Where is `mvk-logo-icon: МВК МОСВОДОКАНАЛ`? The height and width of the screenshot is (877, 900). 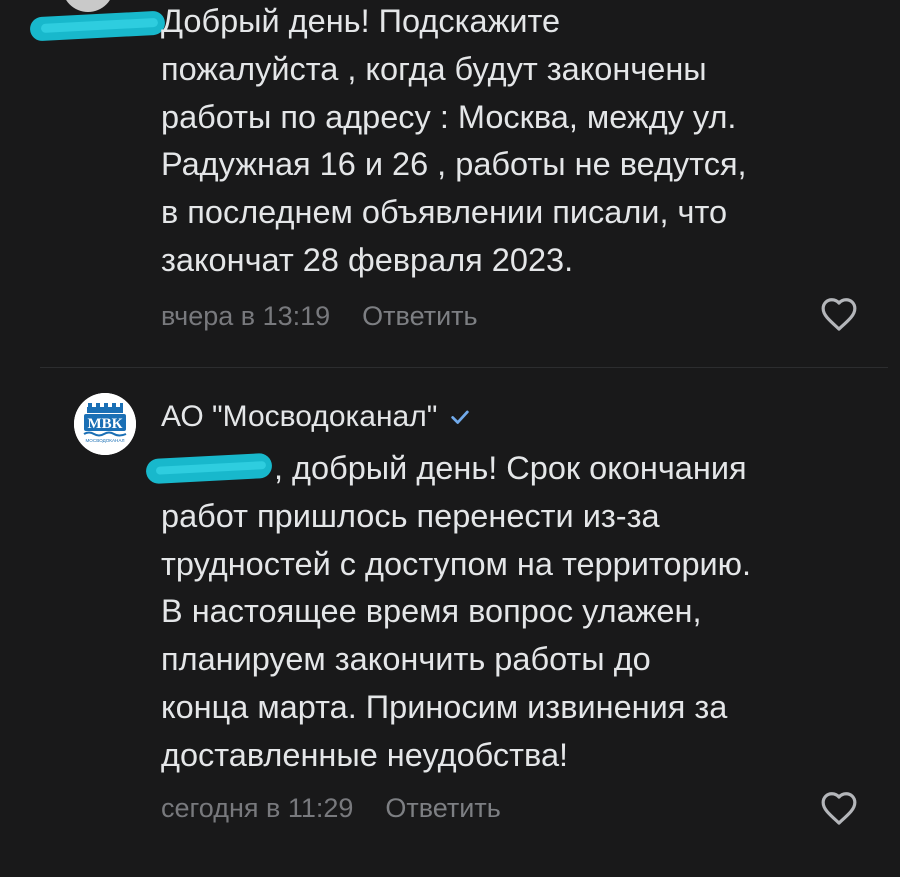 mvk-logo-icon: МВК МОСВОДОКАНАЛ is located at coordinates (105, 424).